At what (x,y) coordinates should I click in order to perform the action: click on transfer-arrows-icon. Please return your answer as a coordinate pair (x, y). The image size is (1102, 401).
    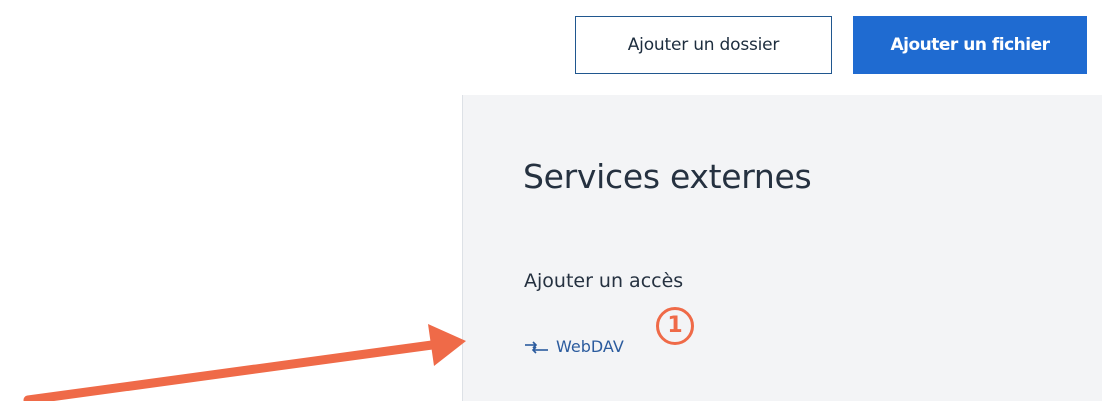
    Looking at the image, I should click on (536, 347).